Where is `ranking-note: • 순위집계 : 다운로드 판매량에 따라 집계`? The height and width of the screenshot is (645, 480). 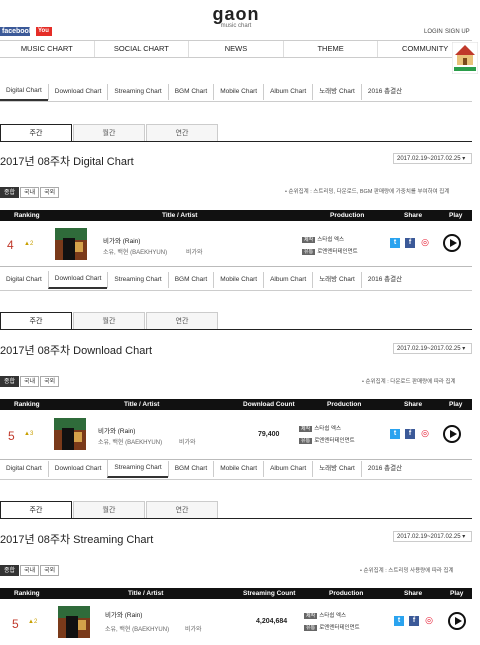
ranking-note: • 순위집계 : 다운로드 판매량에 따라 집계 is located at coordinates (409, 382).